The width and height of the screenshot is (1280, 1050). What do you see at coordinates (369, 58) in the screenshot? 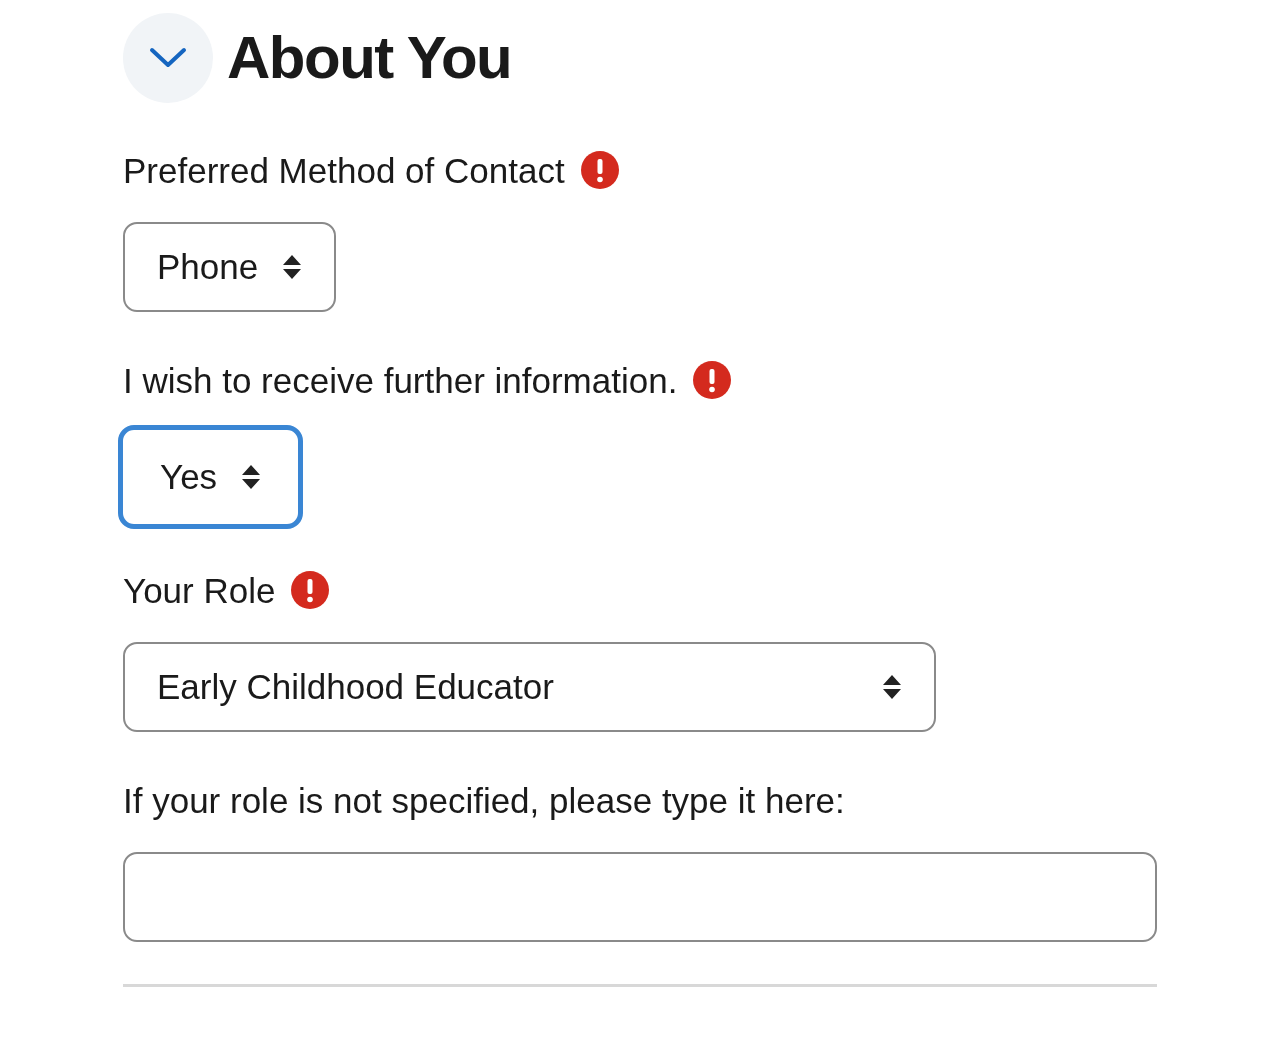
I see `section-title: About You` at bounding box center [369, 58].